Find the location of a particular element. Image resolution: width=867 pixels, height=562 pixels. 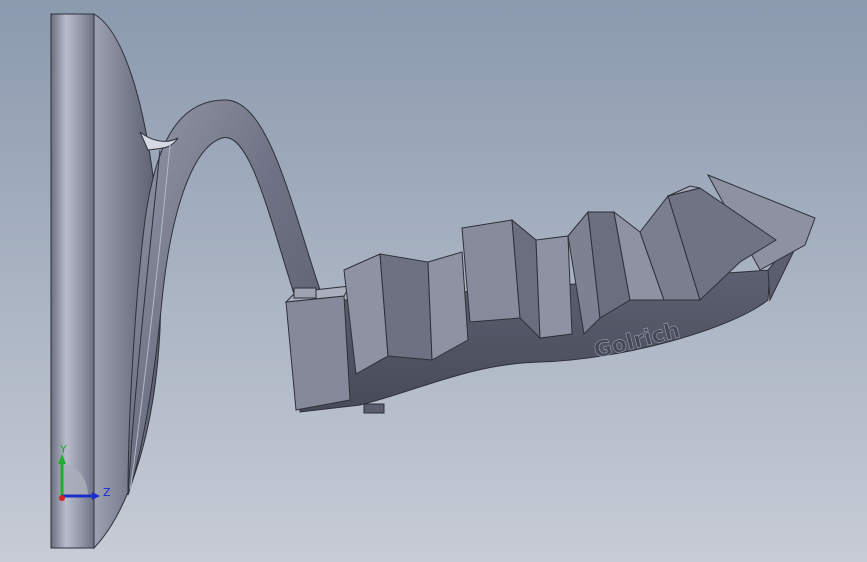

y-axis-label: Y is located at coordinates (63, 449).